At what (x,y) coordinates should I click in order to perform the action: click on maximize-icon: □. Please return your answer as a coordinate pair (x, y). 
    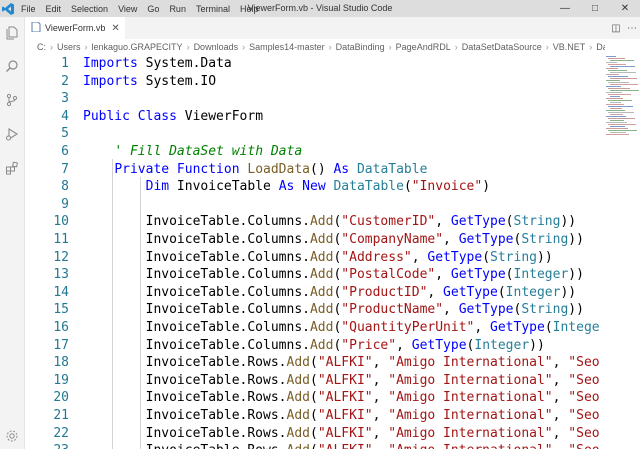
    Looking at the image, I should click on (595, 8).